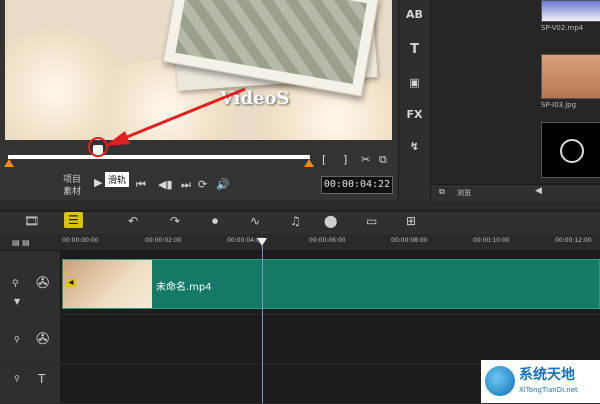  Describe the element at coordinates (330, 221) in the screenshot. I see `motion-track-icon: ⬤` at that location.